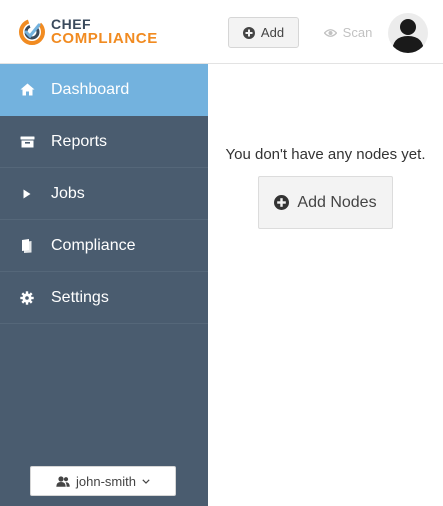 The width and height of the screenshot is (443, 506). I want to click on sidebar-item-compliance: Compliance, so click(104, 246).